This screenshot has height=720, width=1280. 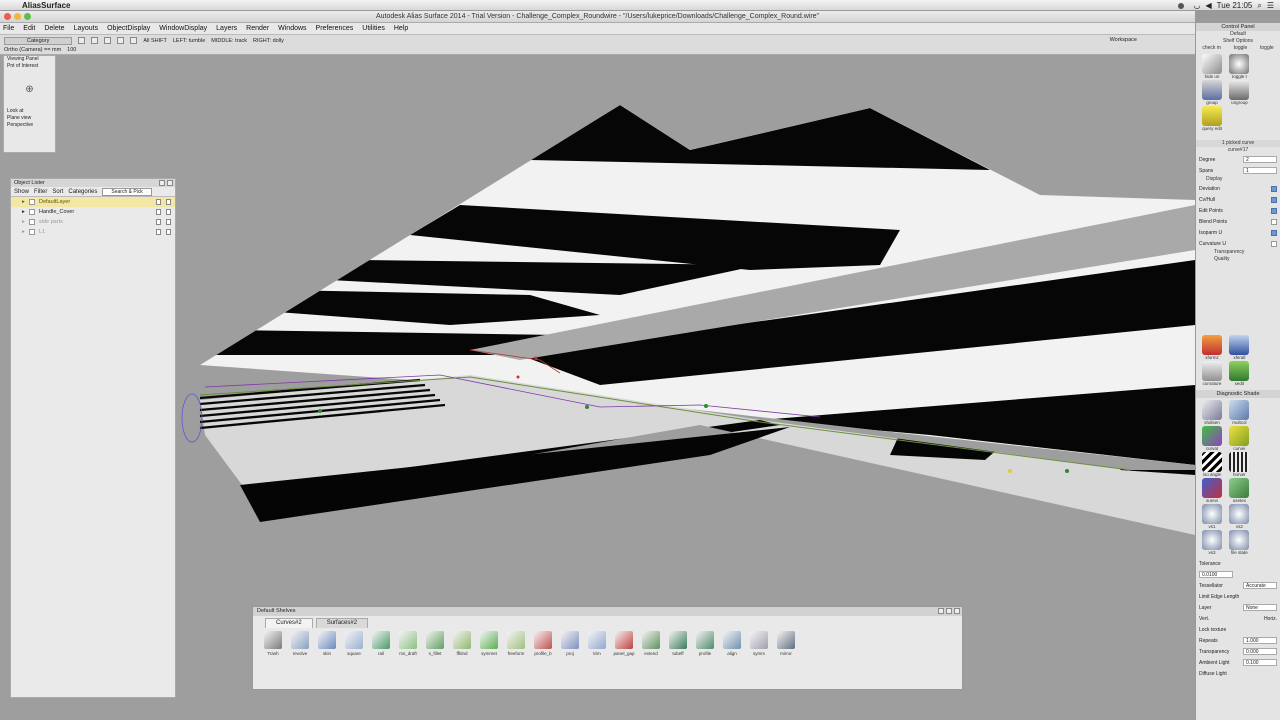 I want to click on shelf-tool-symm: symm, so click(x=759, y=643).